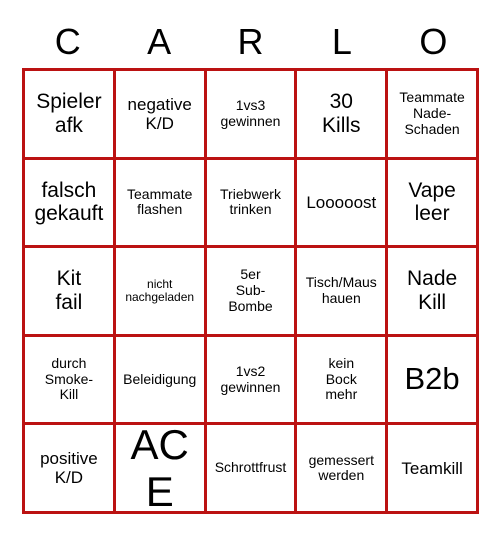  I want to click on bingo-cell: Triebwerk trinken, so click(252, 204).